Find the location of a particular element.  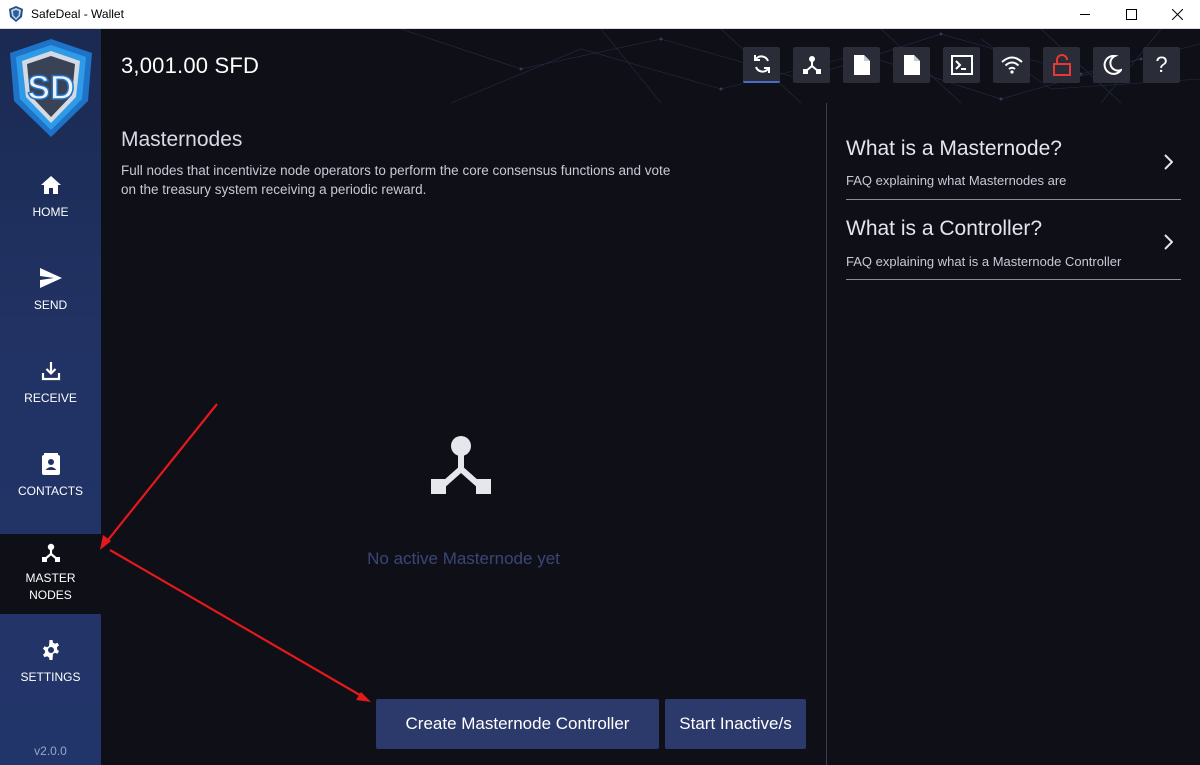

send-icon is located at coordinates (50, 278).